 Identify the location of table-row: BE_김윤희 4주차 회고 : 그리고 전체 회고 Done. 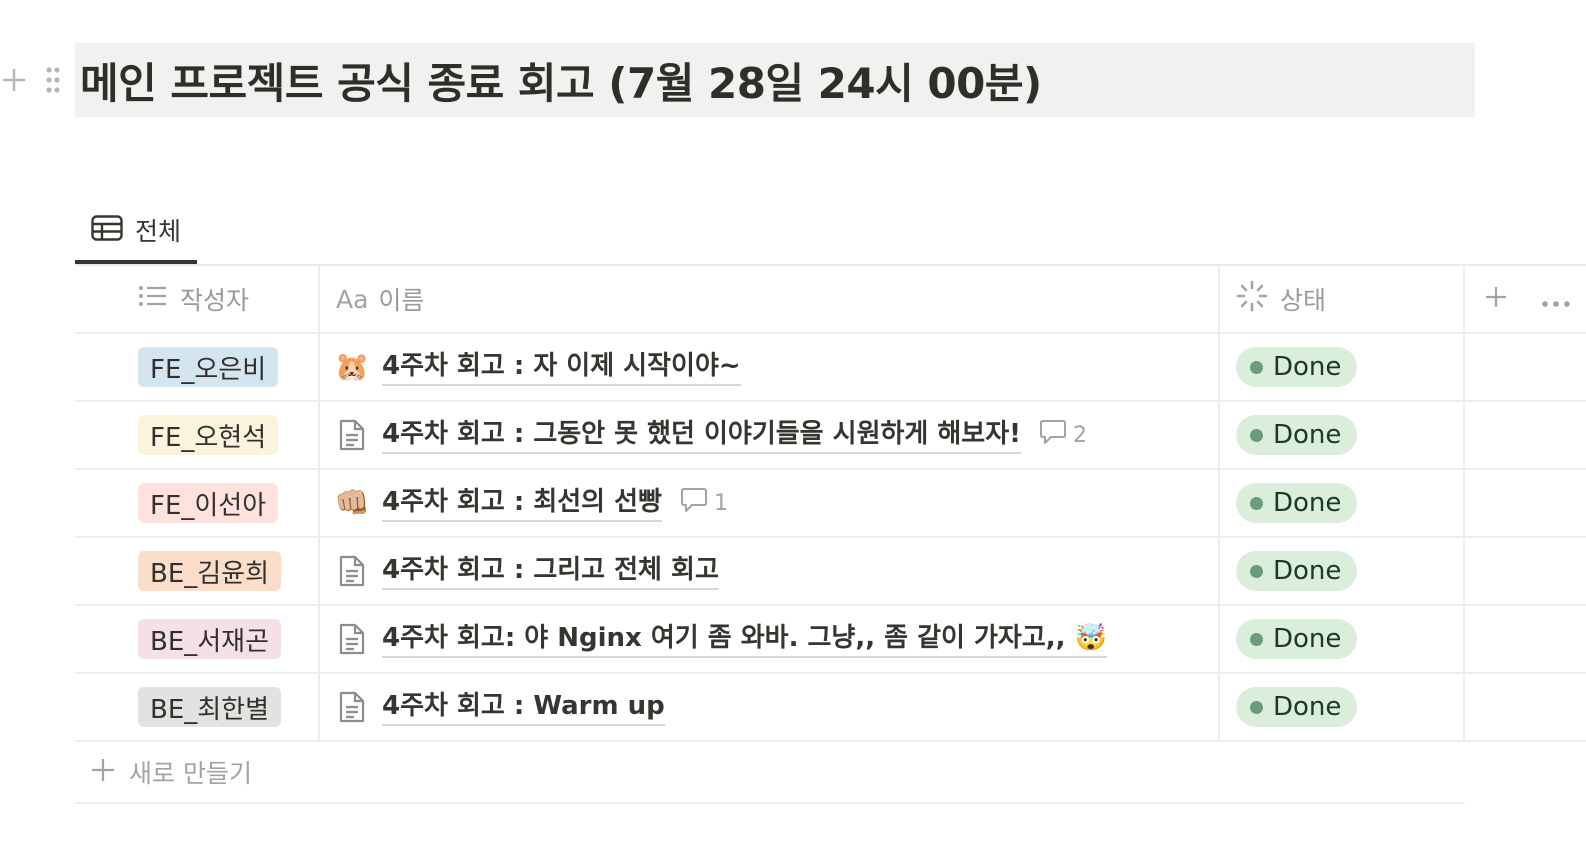
(830, 572).